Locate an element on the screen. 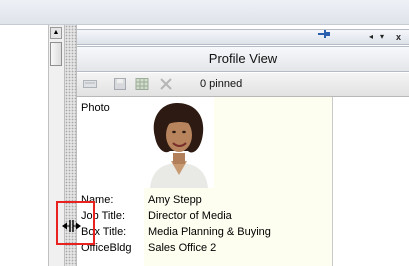 This screenshot has height=266, width=409. resize-cursor-icon is located at coordinates (71, 226).